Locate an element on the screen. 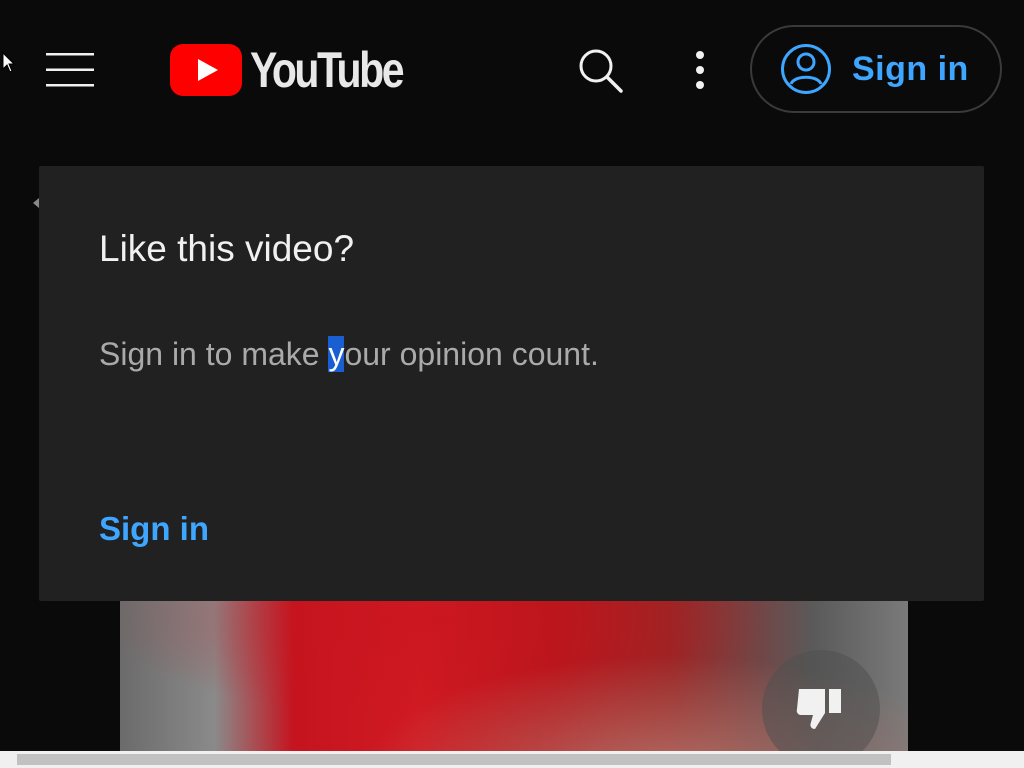 This screenshot has width=1024, height=768. dialog-title: Like this video? is located at coordinates (227, 248).